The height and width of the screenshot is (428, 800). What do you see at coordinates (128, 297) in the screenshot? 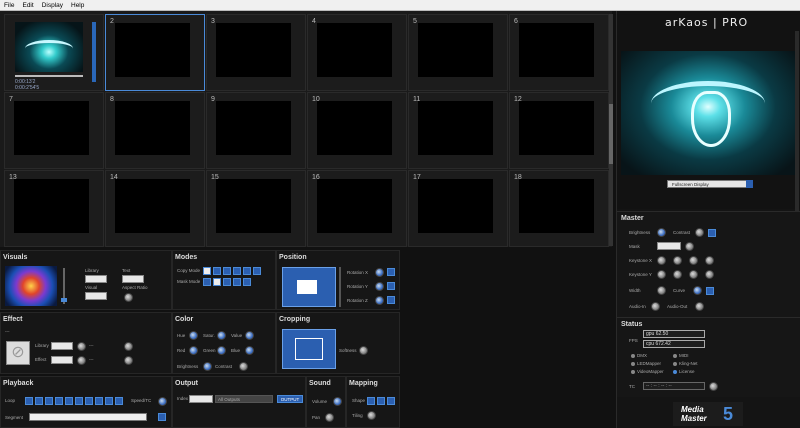
I see `aspect-ratio-knob` at bounding box center [128, 297].